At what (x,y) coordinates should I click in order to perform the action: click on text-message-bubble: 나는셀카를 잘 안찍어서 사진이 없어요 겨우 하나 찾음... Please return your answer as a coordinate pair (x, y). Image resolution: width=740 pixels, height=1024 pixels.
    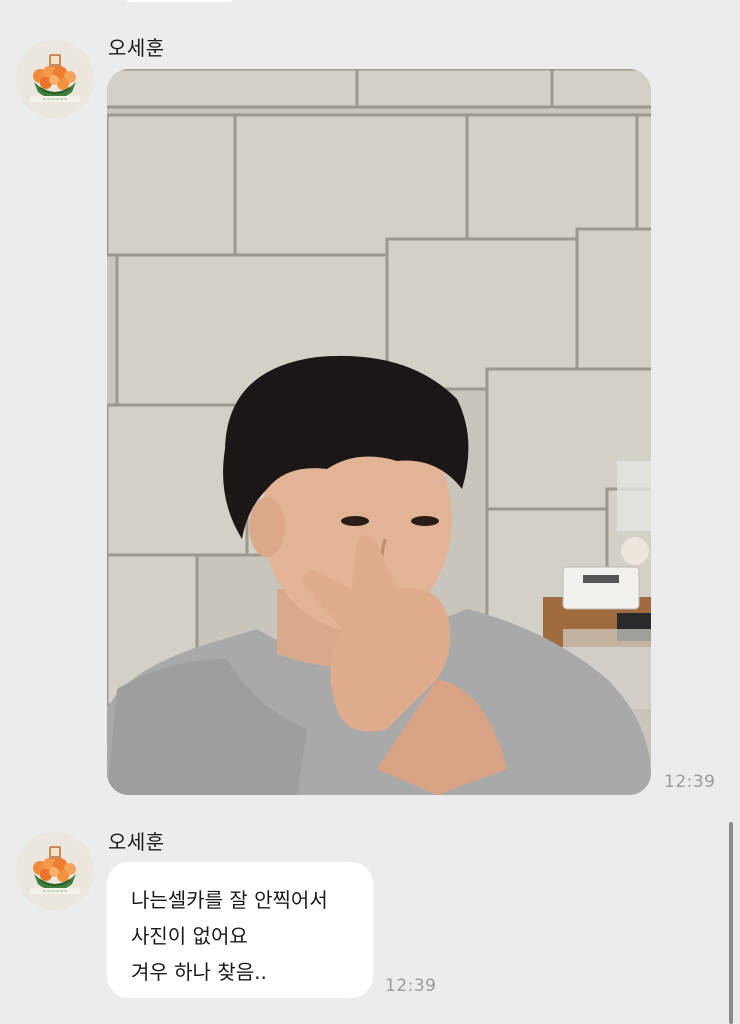
    Looking at the image, I should click on (240, 930).